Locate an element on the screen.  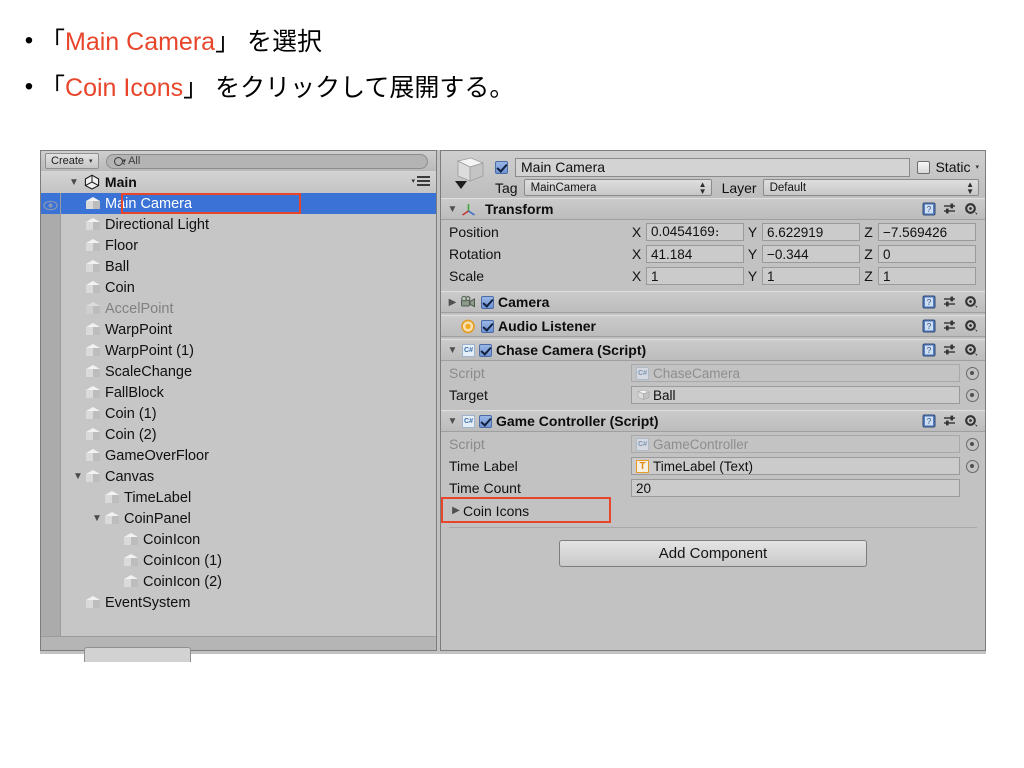
game-controller-enabled-checkbox is located at coordinates (485, 421).